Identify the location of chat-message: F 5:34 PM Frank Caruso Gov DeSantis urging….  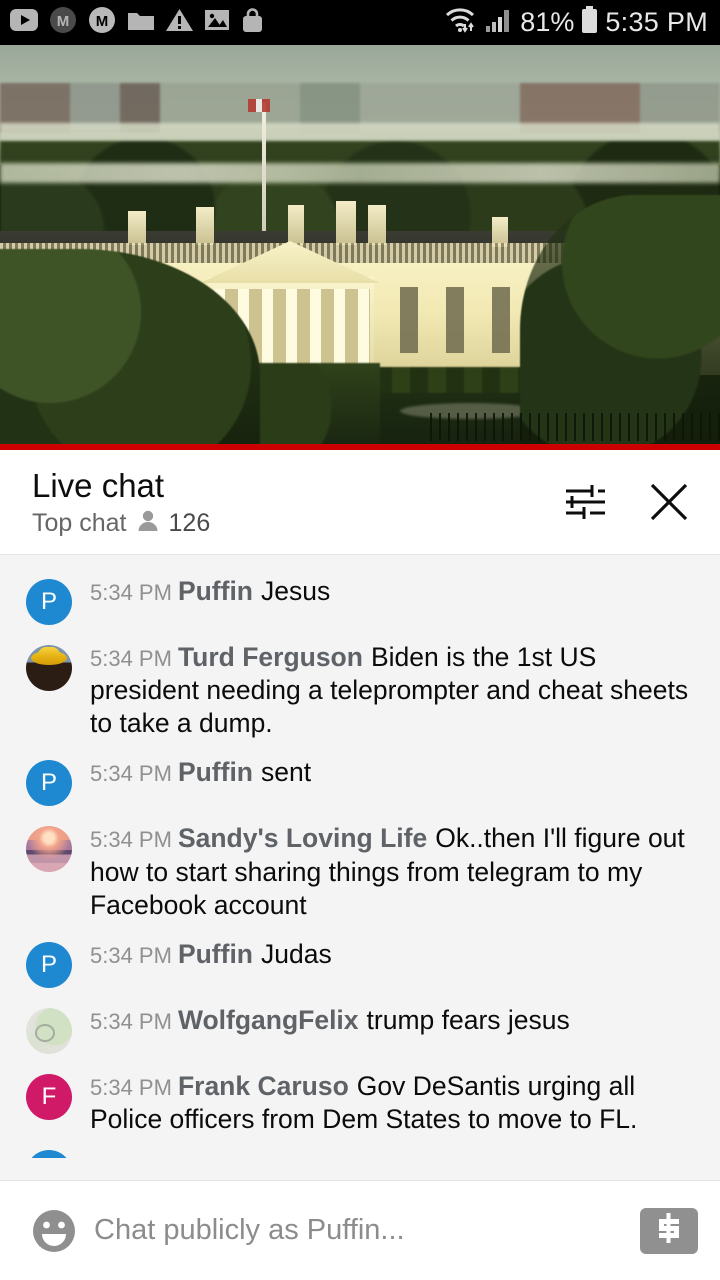
(360, 1103).